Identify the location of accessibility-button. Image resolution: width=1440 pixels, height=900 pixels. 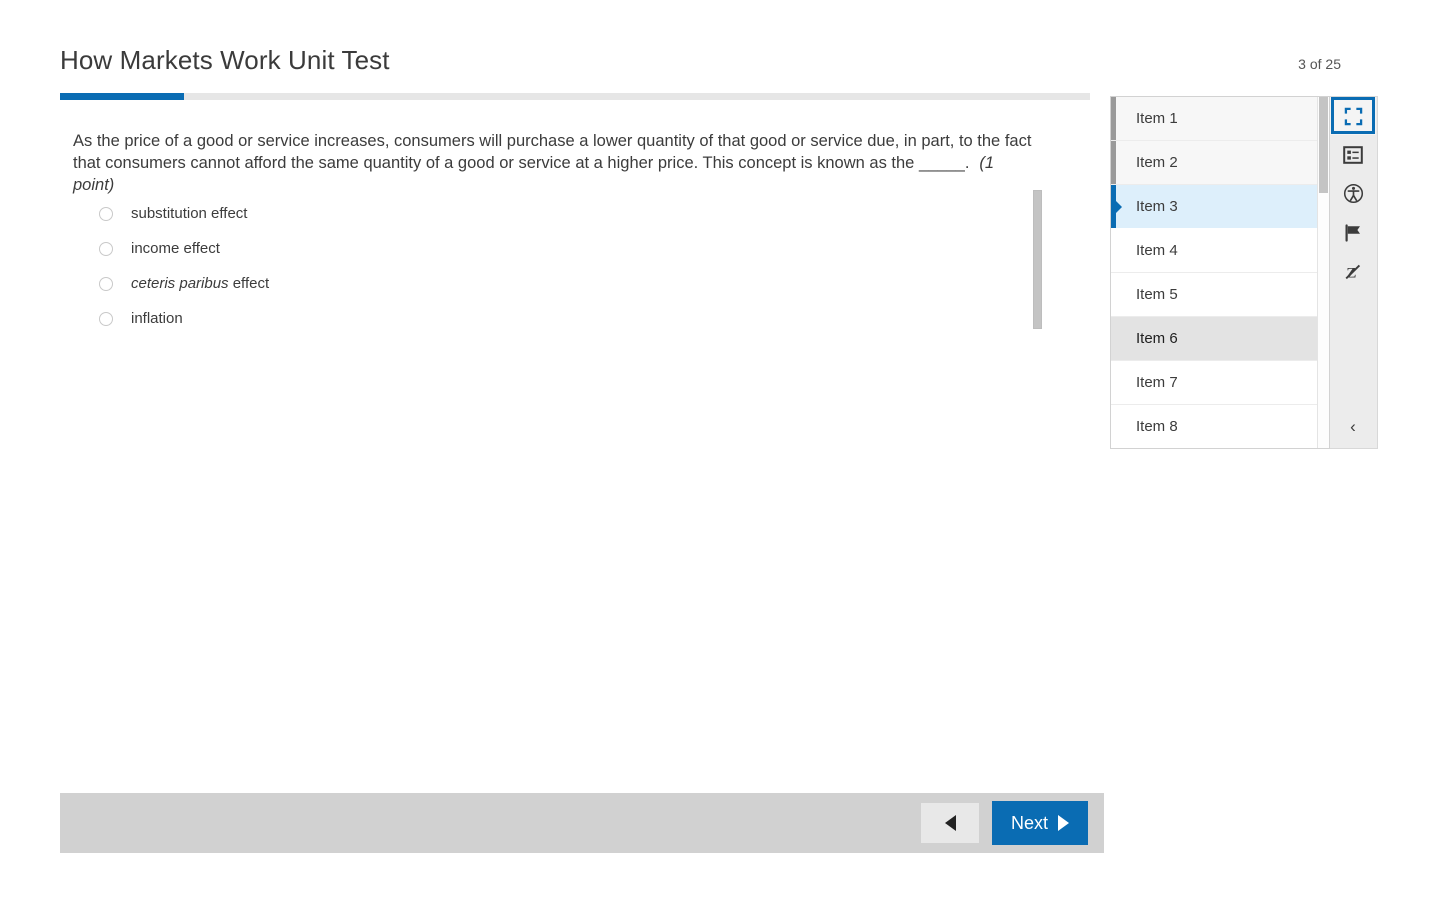
(1353, 193).